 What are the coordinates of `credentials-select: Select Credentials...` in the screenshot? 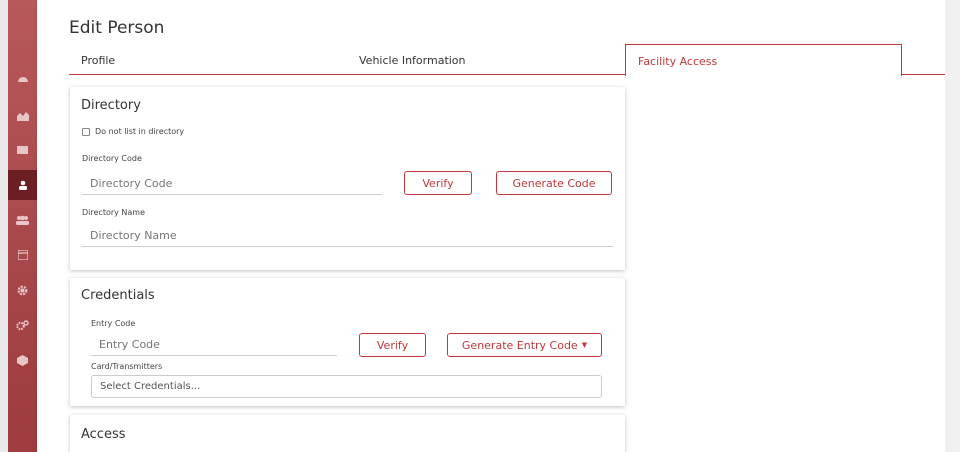 It's located at (346, 386).